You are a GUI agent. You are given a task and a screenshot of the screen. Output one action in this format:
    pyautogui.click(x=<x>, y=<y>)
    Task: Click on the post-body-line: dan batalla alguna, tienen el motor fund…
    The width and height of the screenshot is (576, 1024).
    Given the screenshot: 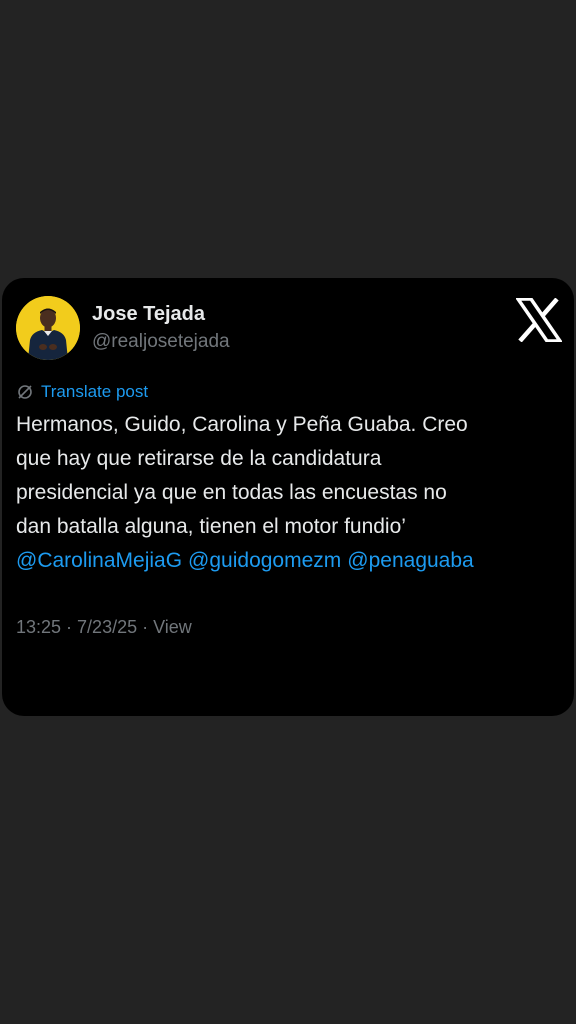 What is the action you would take?
    pyautogui.click(x=211, y=526)
    